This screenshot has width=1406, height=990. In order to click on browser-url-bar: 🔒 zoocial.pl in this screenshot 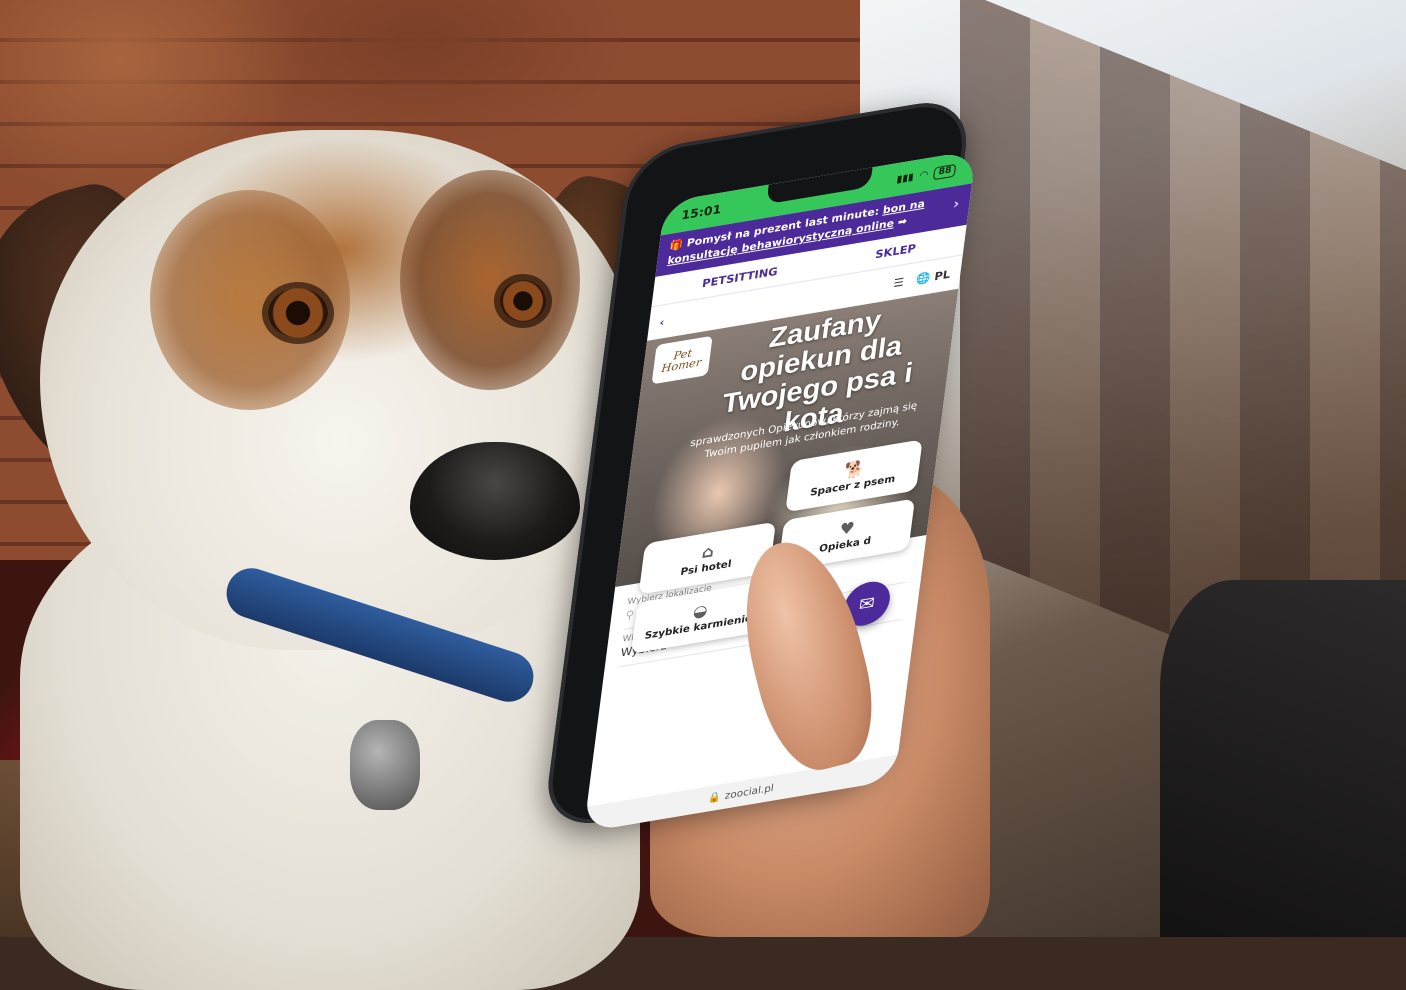, I will do `click(741, 793)`.